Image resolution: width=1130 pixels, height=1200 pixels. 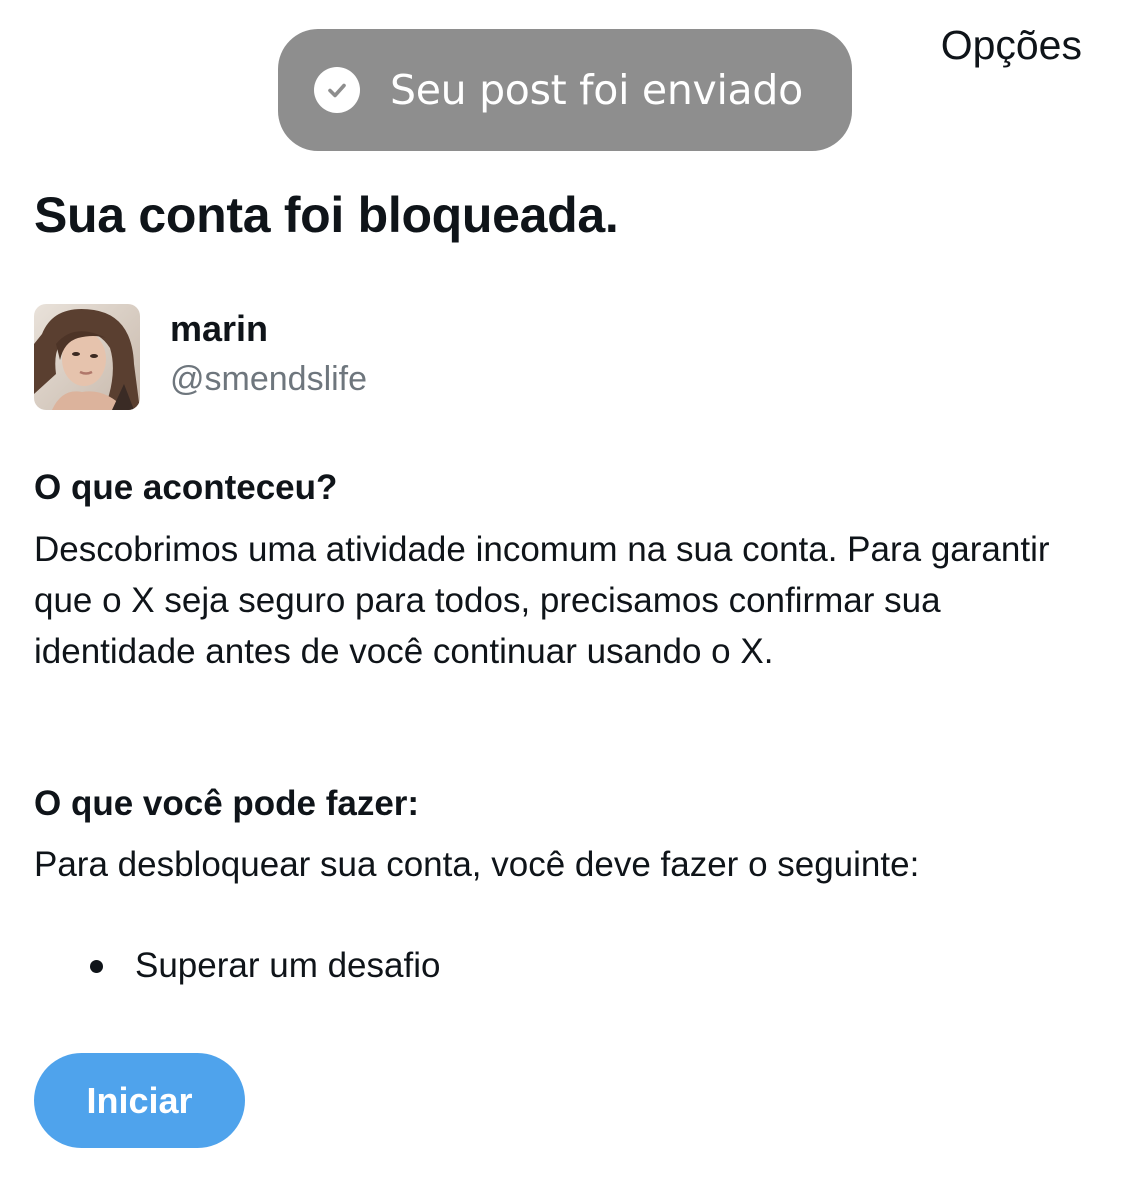 I want to click on list-item: Superar um desafio, so click(x=265, y=966).